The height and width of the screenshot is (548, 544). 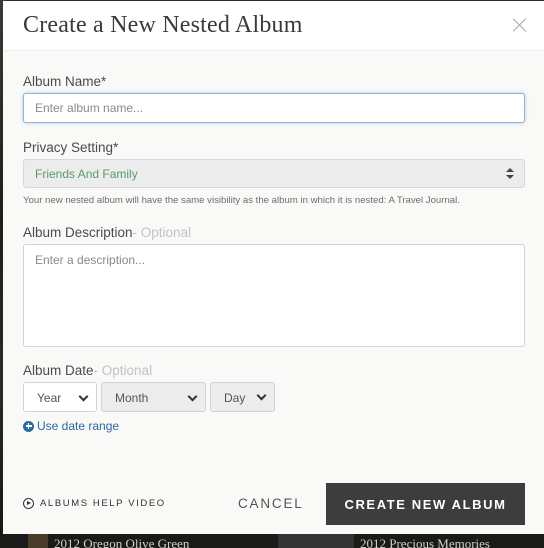 What do you see at coordinates (86, 174) in the screenshot?
I see `privacy-setting-value: Friends And Family` at bounding box center [86, 174].